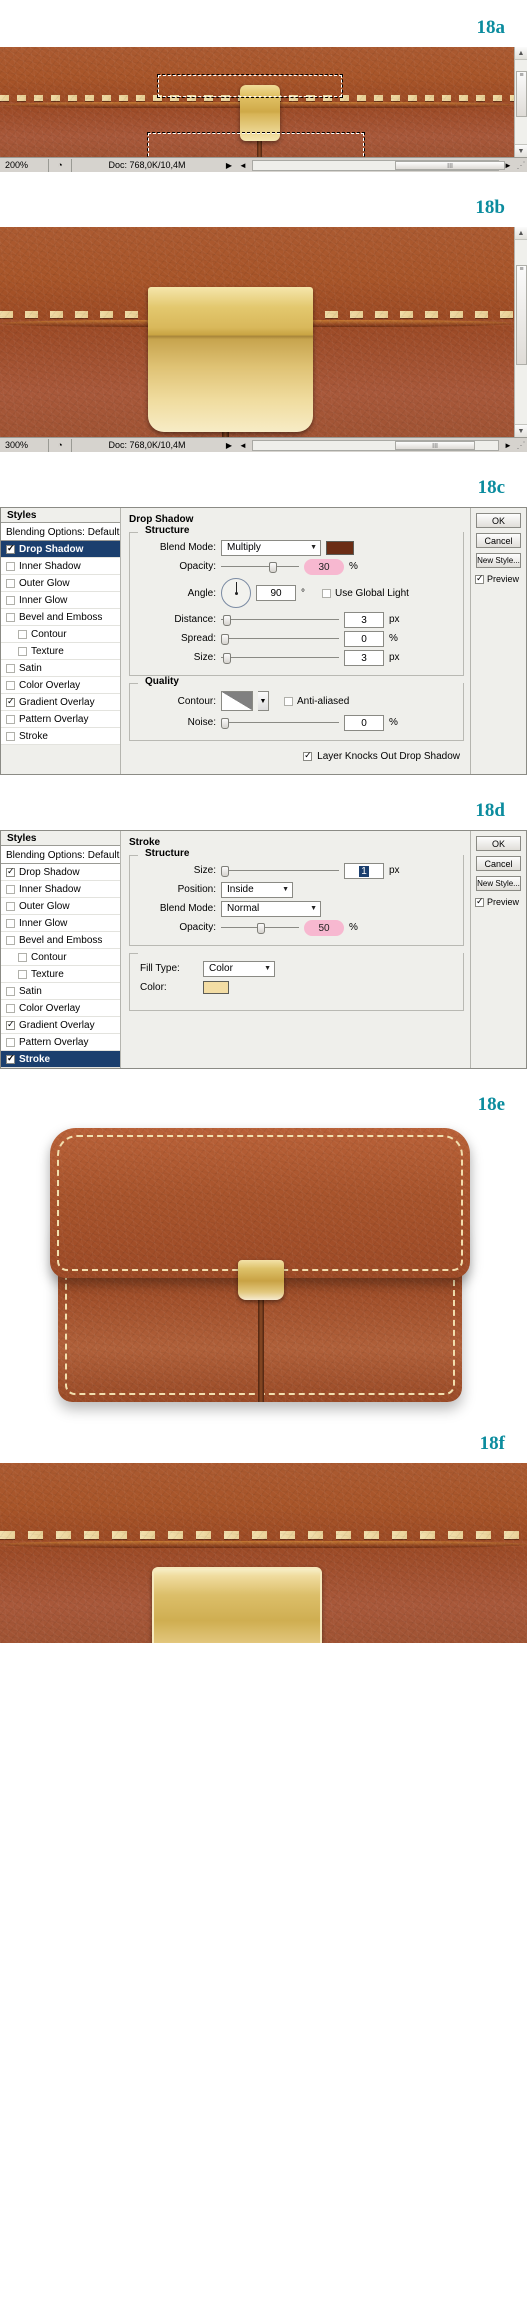 The height and width of the screenshot is (2298, 527). I want to click on opacity-value: 30, so click(324, 566).